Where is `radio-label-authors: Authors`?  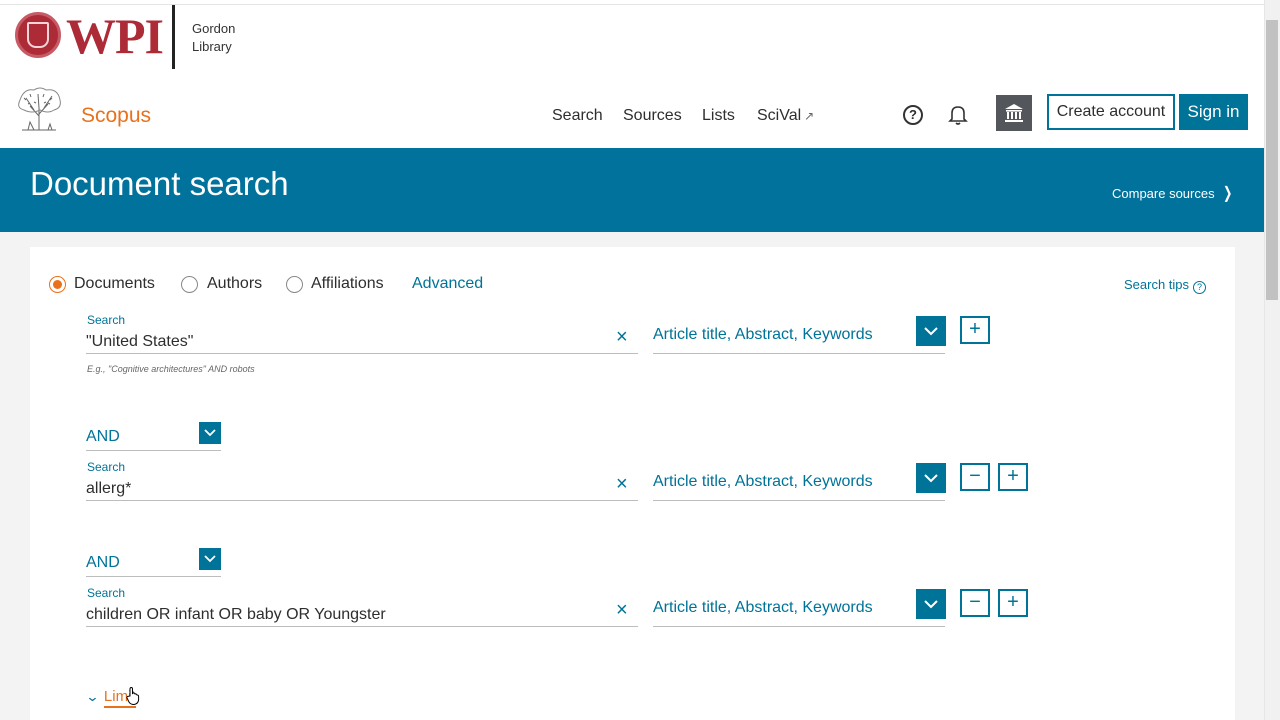 radio-label-authors: Authors is located at coordinates (234, 284).